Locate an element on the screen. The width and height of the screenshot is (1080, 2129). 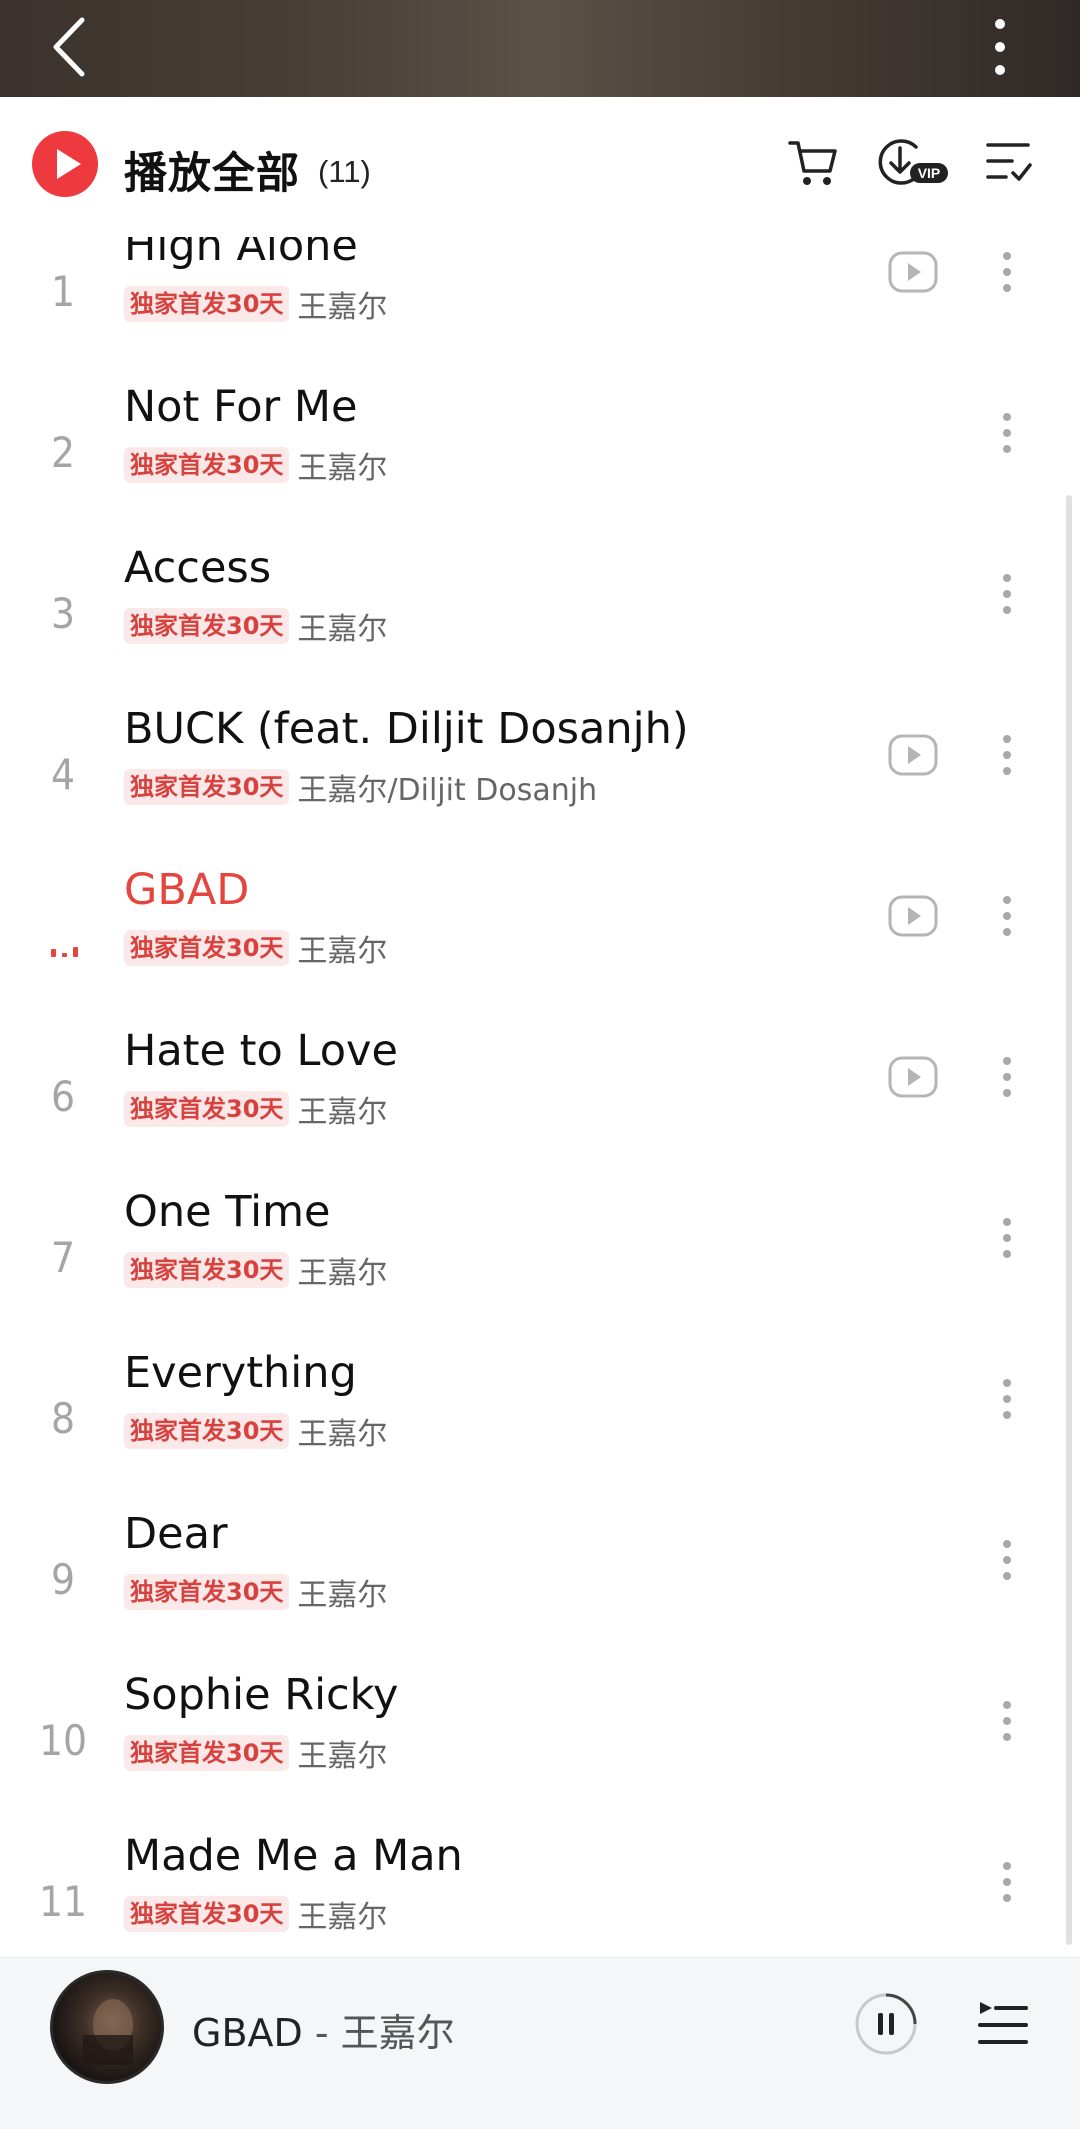
cart-icon is located at coordinates (813, 162).